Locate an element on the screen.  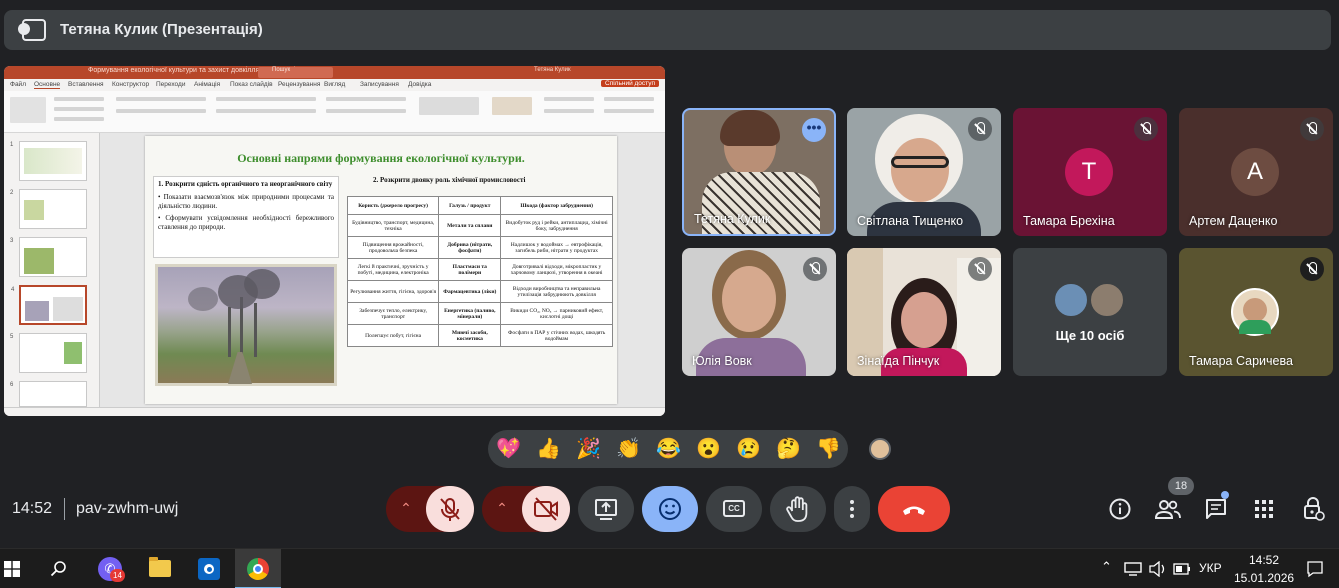
mic-toggle-button is located at coordinates (450, 509).